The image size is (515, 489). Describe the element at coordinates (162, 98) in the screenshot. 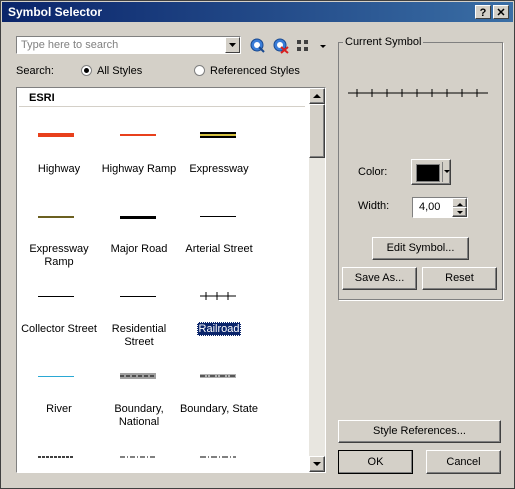

I see `gallery-group-header: ESRI` at that location.